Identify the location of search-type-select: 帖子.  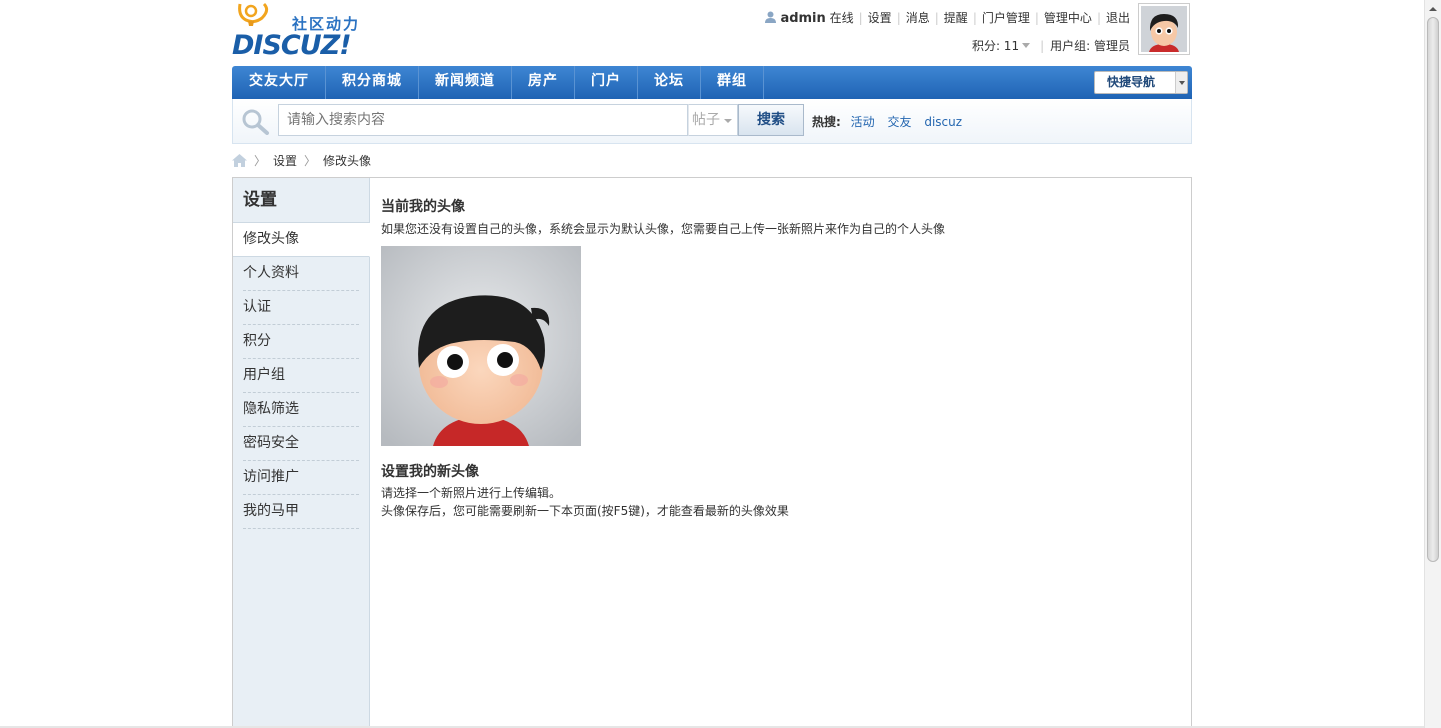
(713, 120).